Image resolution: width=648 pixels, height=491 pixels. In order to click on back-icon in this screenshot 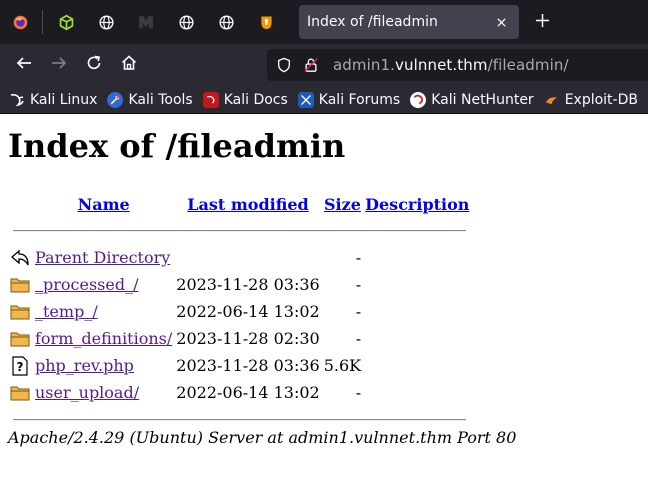, I will do `click(20, 258)`.